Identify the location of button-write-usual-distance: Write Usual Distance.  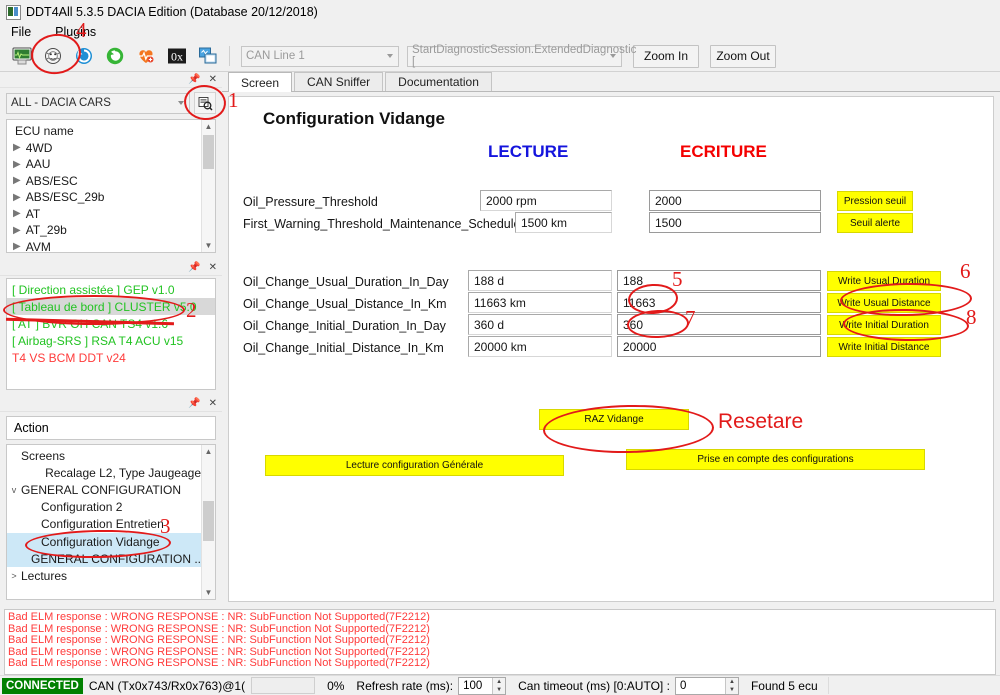
(884, 303).